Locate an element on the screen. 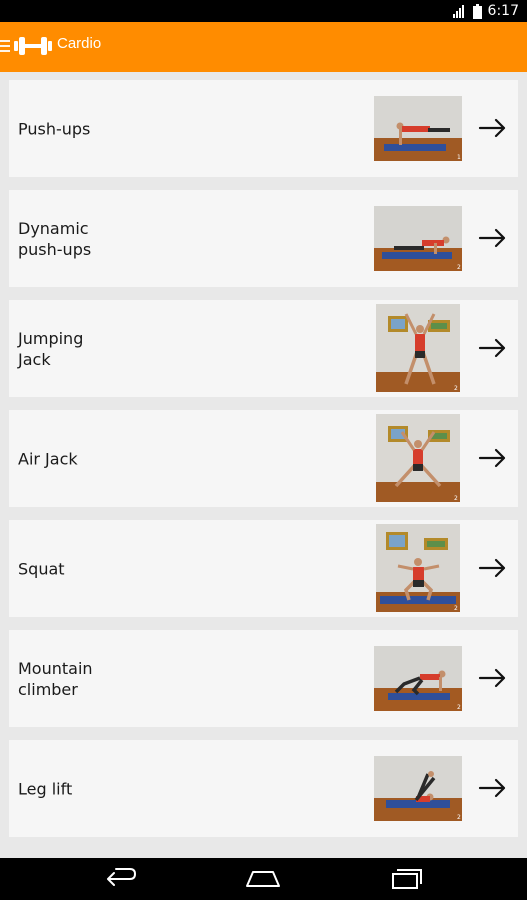  exercise-thumbnail: 1 is located at coordinates (418, 128).